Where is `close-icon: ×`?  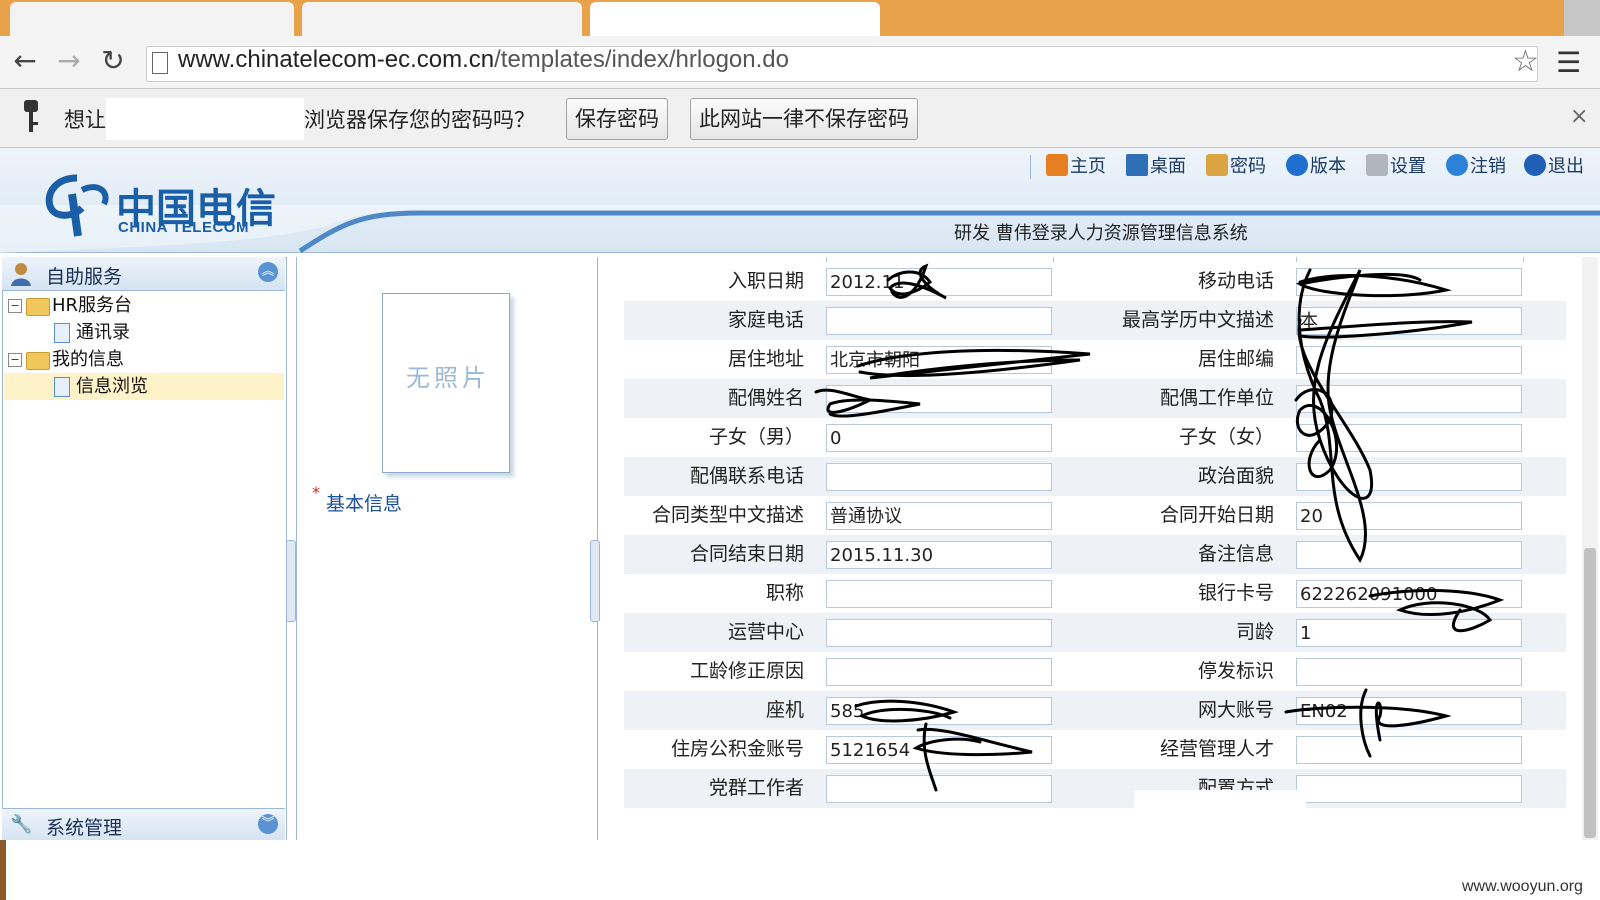
close-icon: × is located at coordinates (1579, 116).